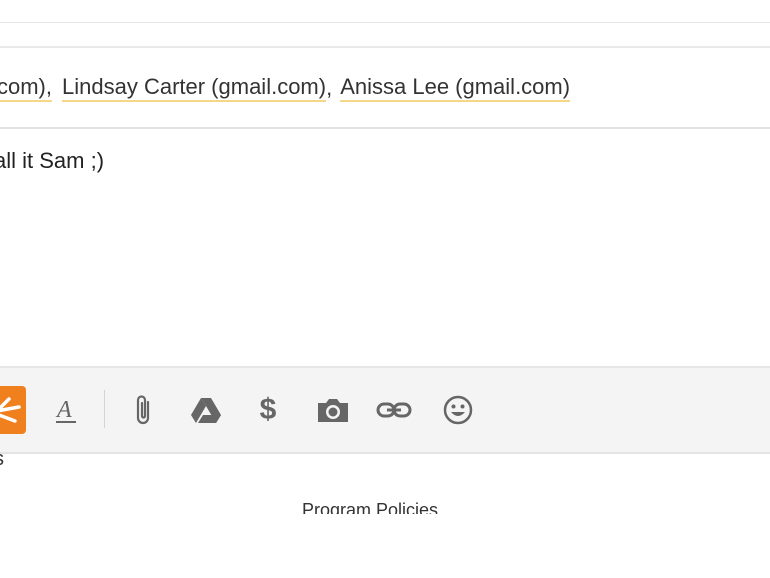 This screenshot has width=770, height=578. I want to click on attach-button, so click(144, 410).